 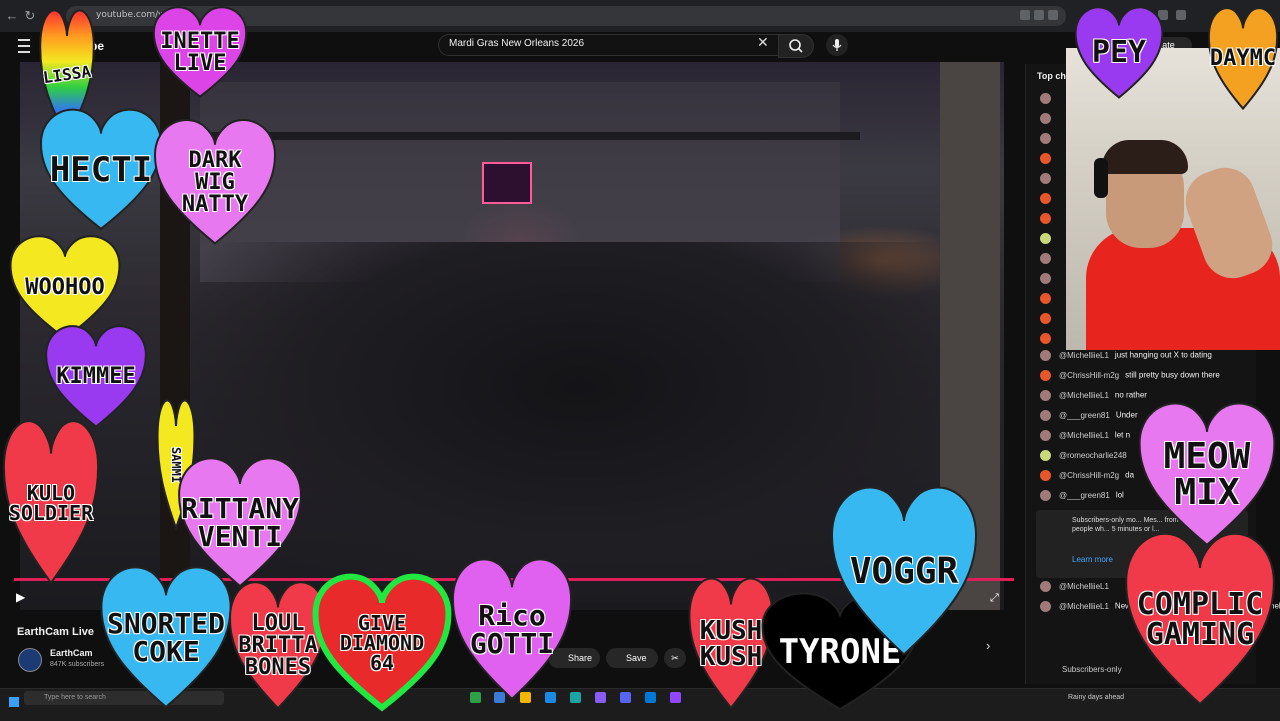 I want to click on search-icon, so click(x=796, y=46).